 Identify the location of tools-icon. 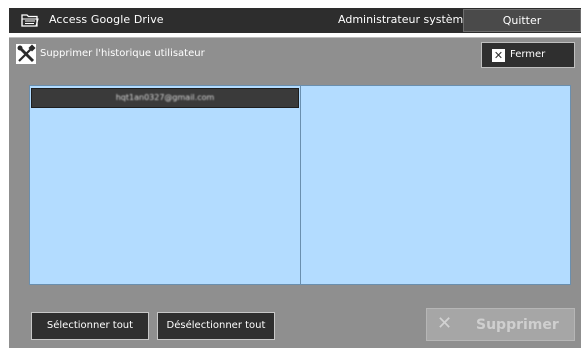
(26, 54).